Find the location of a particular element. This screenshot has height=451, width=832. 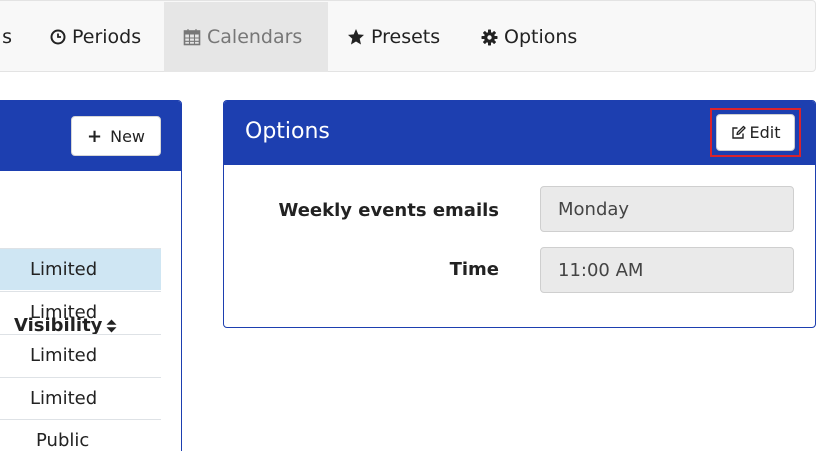

nav-tab-periods: Periods is located at coordinates (95, 37).